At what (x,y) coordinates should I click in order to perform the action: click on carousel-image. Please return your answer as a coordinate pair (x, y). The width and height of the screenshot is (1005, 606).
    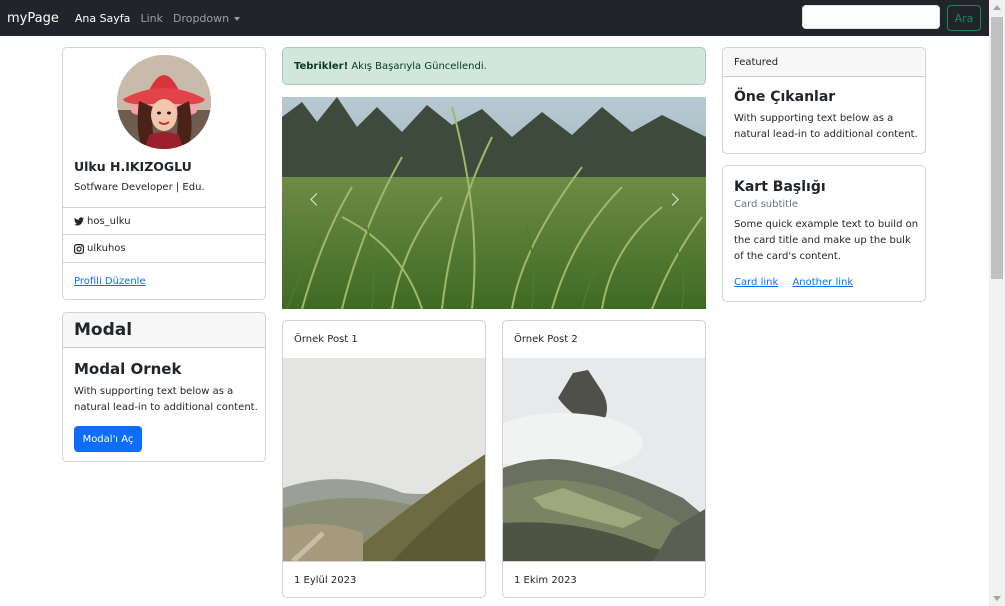
    Looking at the image, I should click on (494, 203).